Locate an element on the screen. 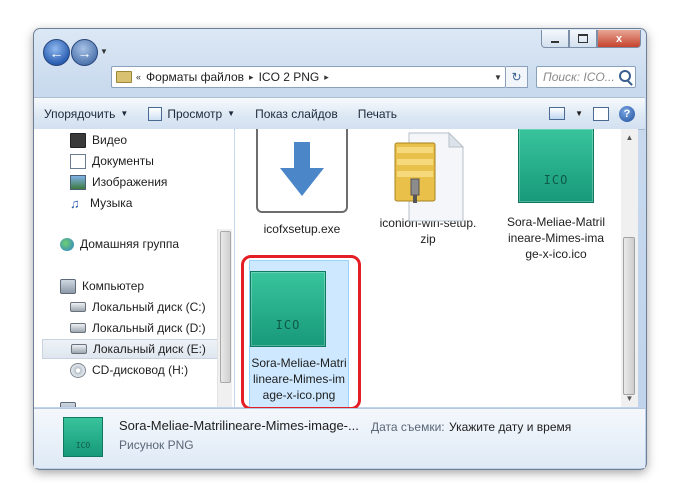 This screenshot has width=680, height=504. file-item: iconion-win-setup.zip is located at coordinates (428, 188).